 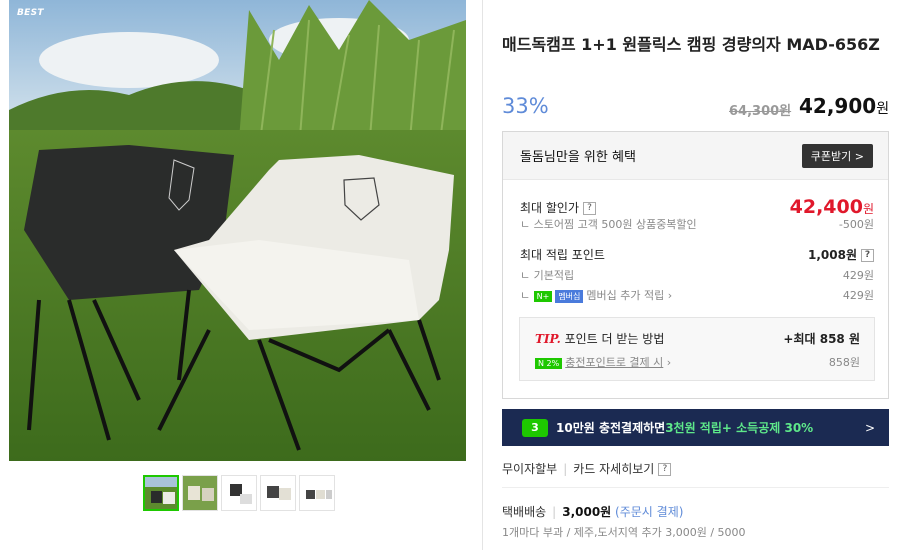 I want to click on membership-label: 멤버십 추가 적립, so click(x=625, y=295).